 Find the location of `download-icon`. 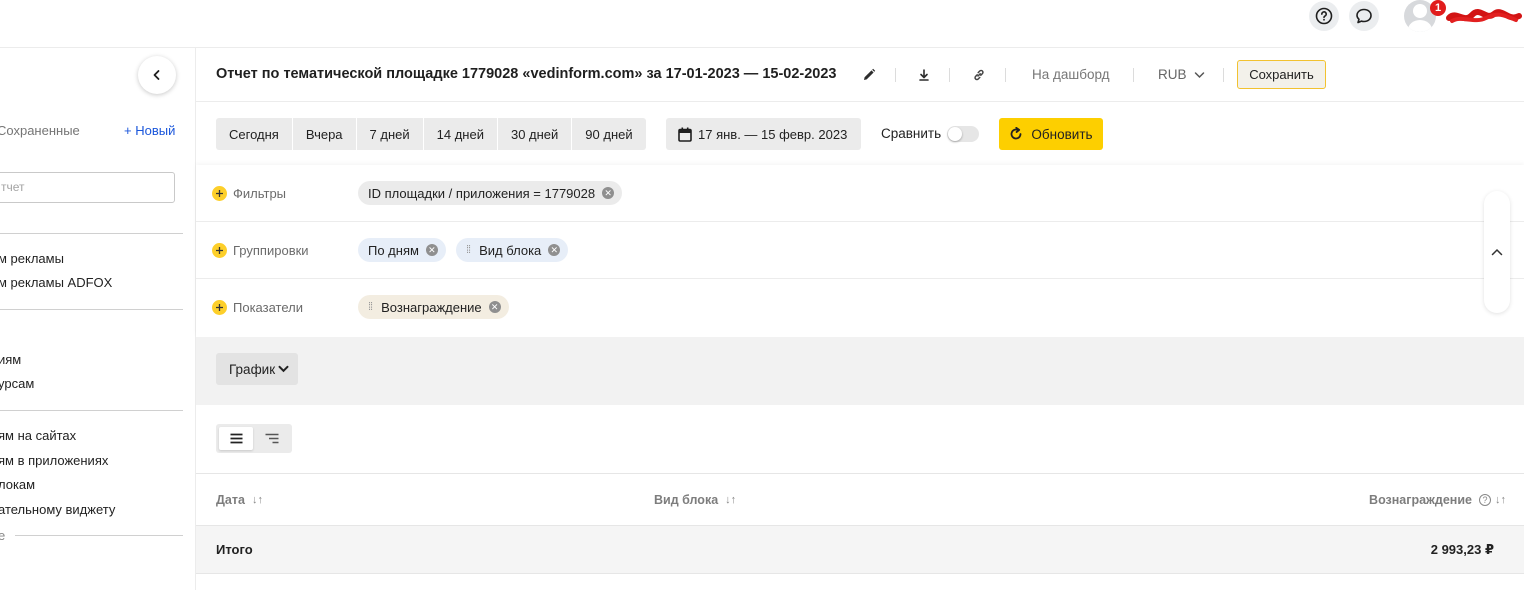

download-icon is located at coordinates (924, 75).